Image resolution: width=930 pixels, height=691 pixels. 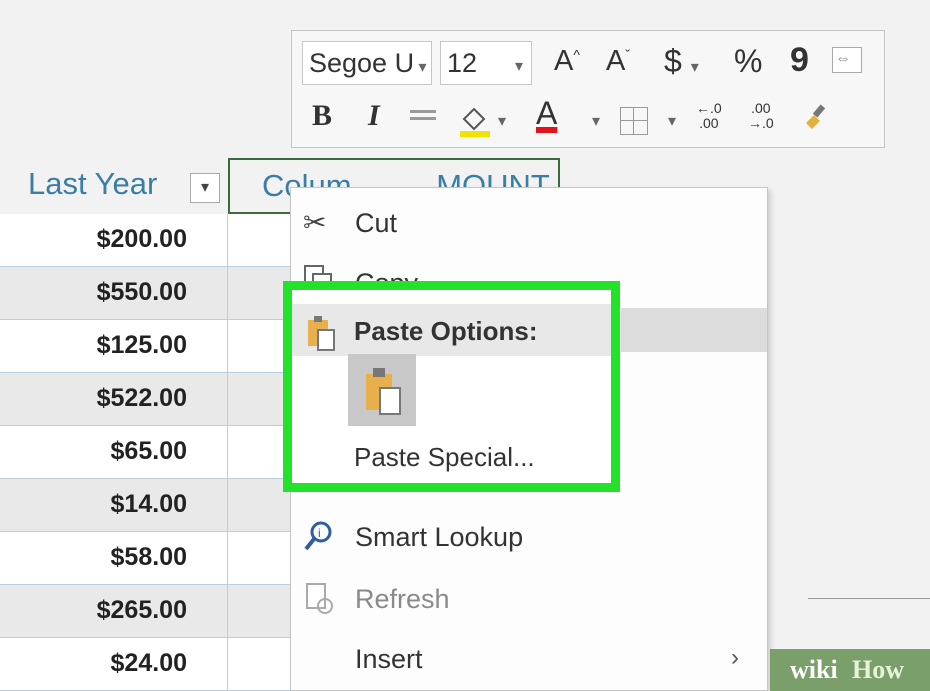 I want to click on borders-button, so click(x=634, y=121).